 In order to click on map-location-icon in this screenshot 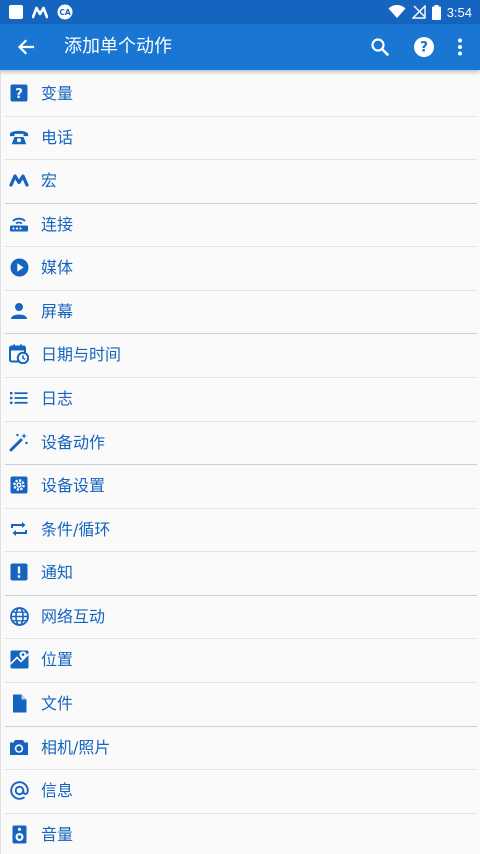, I will do `click(19, 659)`.